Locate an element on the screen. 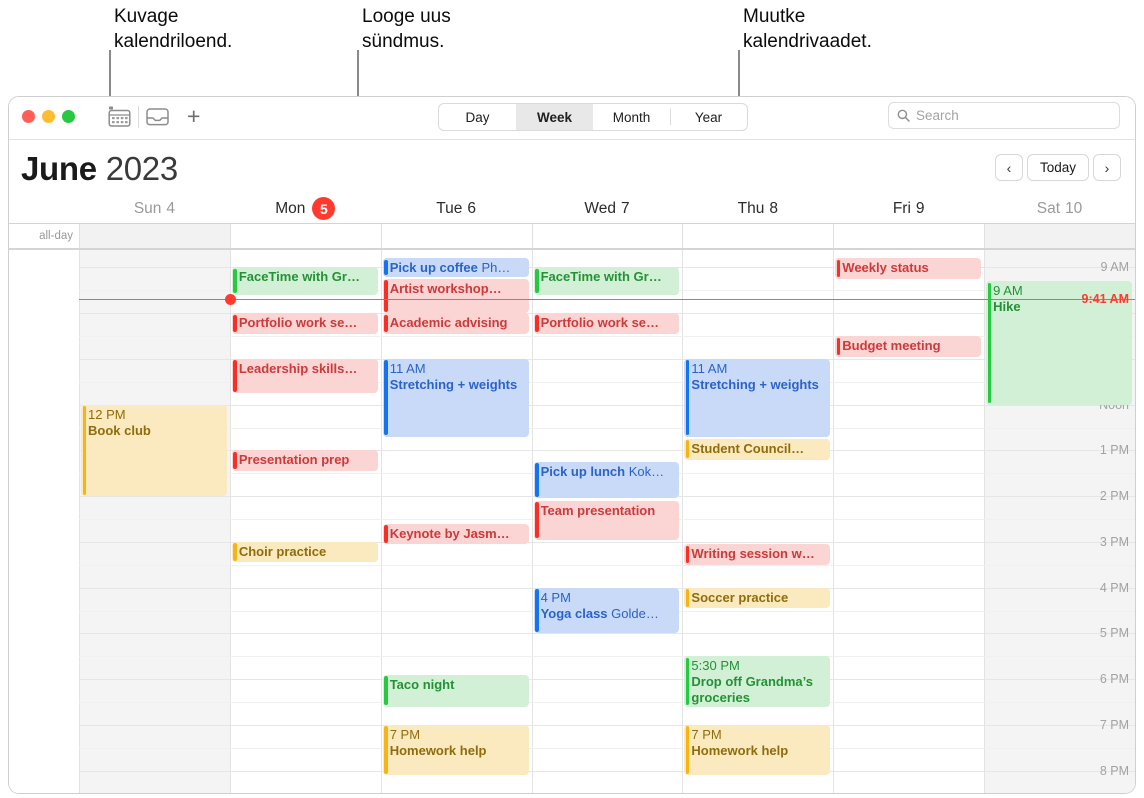  time-label: 7 PM is located at coordinates (1114, 724).